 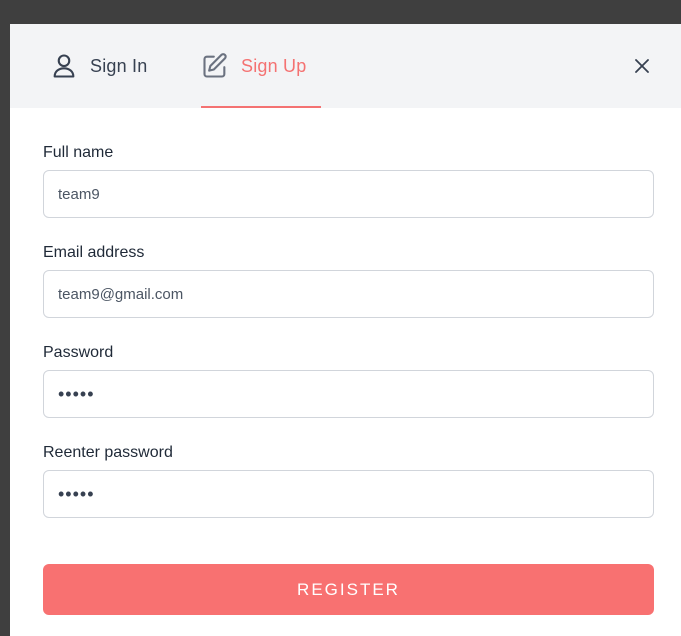 I want to click on password-input, so click(x=348, y=394).